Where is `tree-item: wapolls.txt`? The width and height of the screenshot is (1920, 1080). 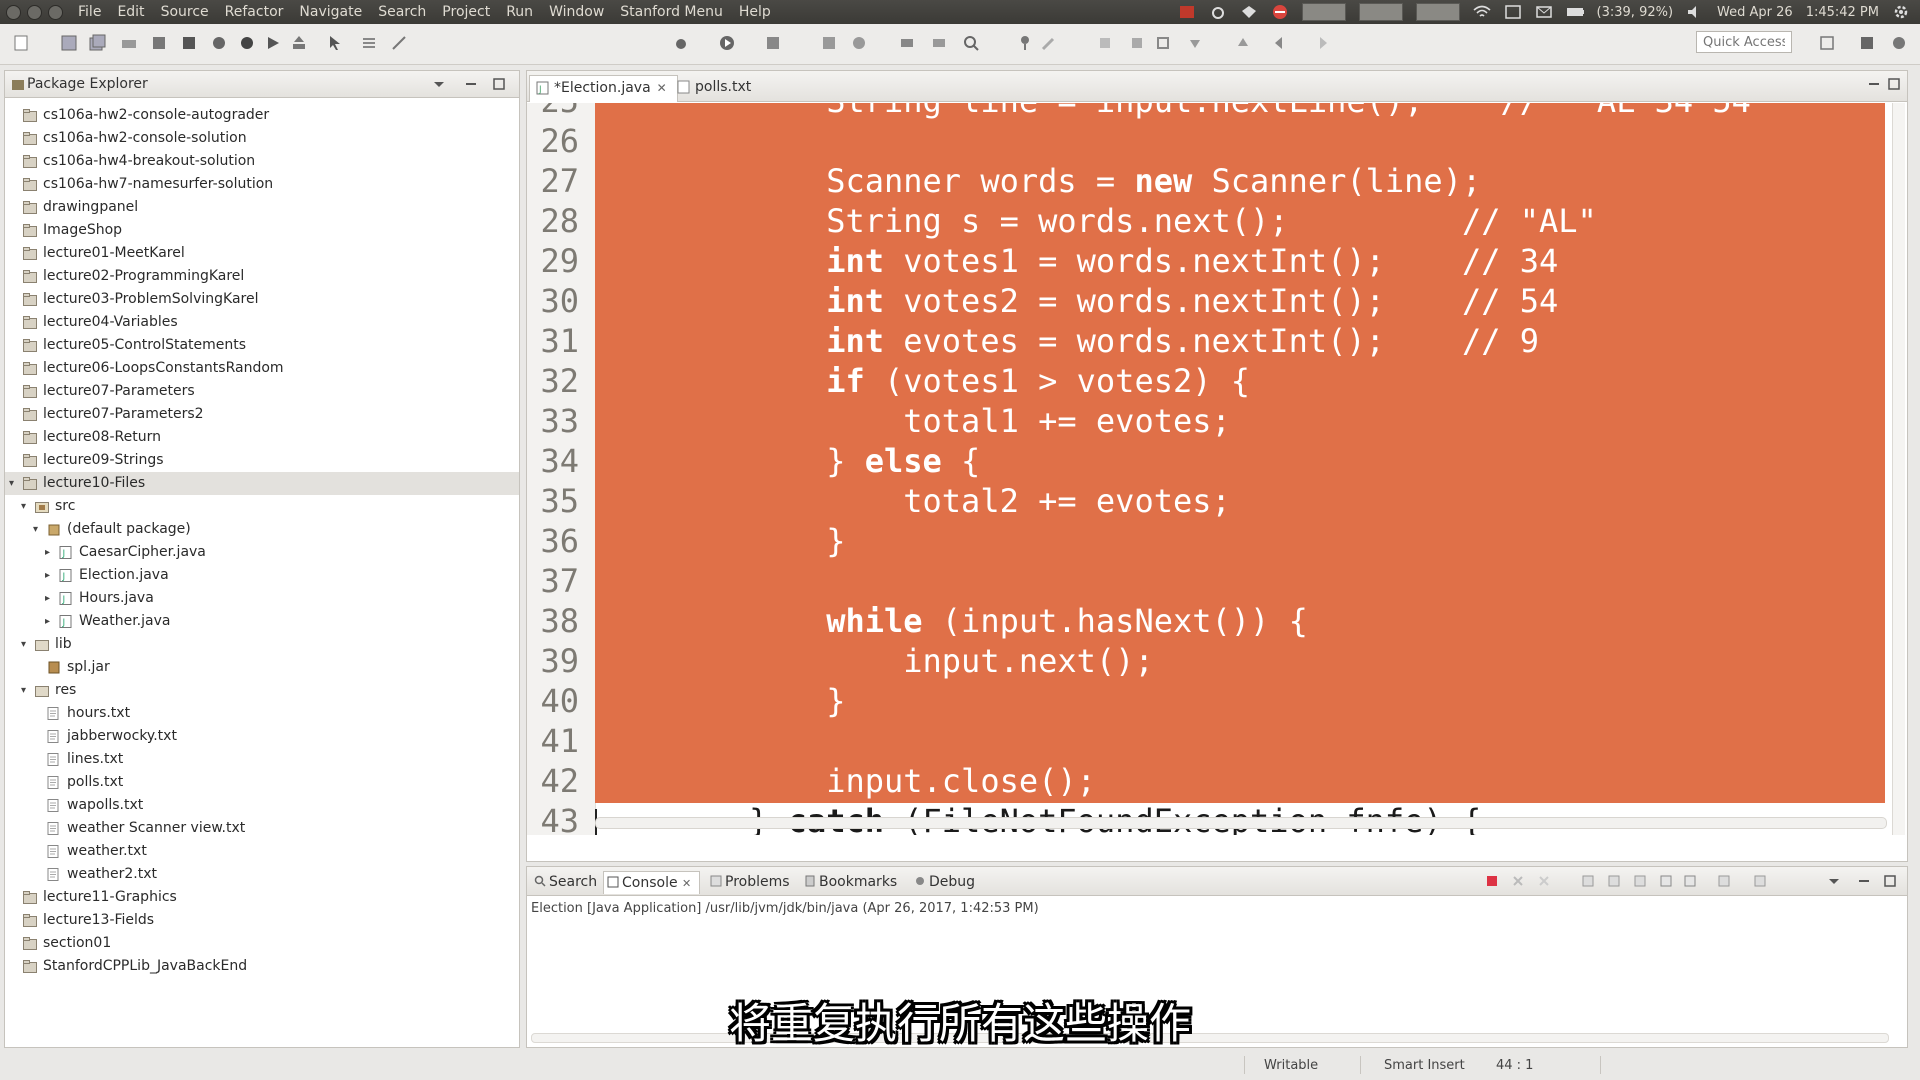
tree-item: wapolls.txt is located at coordinates (262, 805).